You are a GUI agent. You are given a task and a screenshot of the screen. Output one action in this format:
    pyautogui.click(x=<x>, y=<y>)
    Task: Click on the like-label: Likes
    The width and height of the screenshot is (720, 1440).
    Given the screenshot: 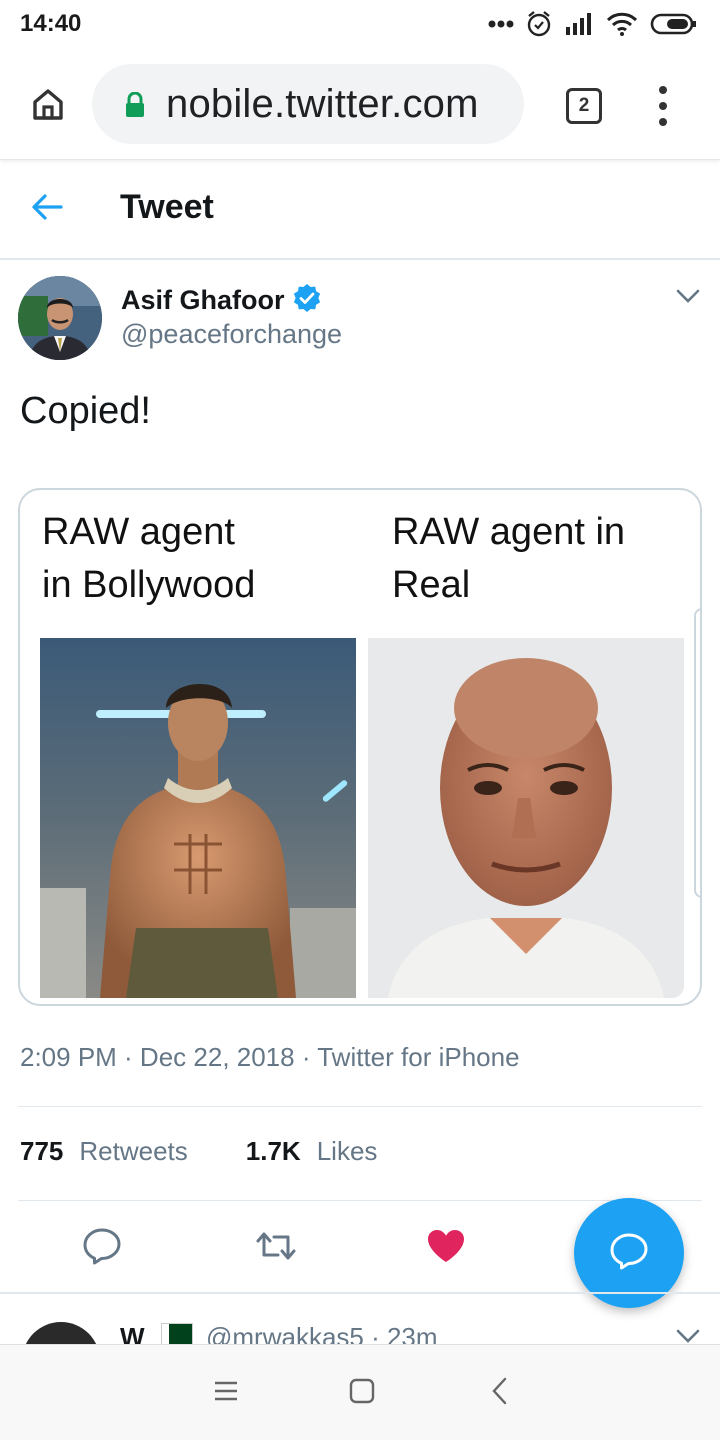 What is the action you would take?
    pyautogui.click(x=347, y=1151)
    